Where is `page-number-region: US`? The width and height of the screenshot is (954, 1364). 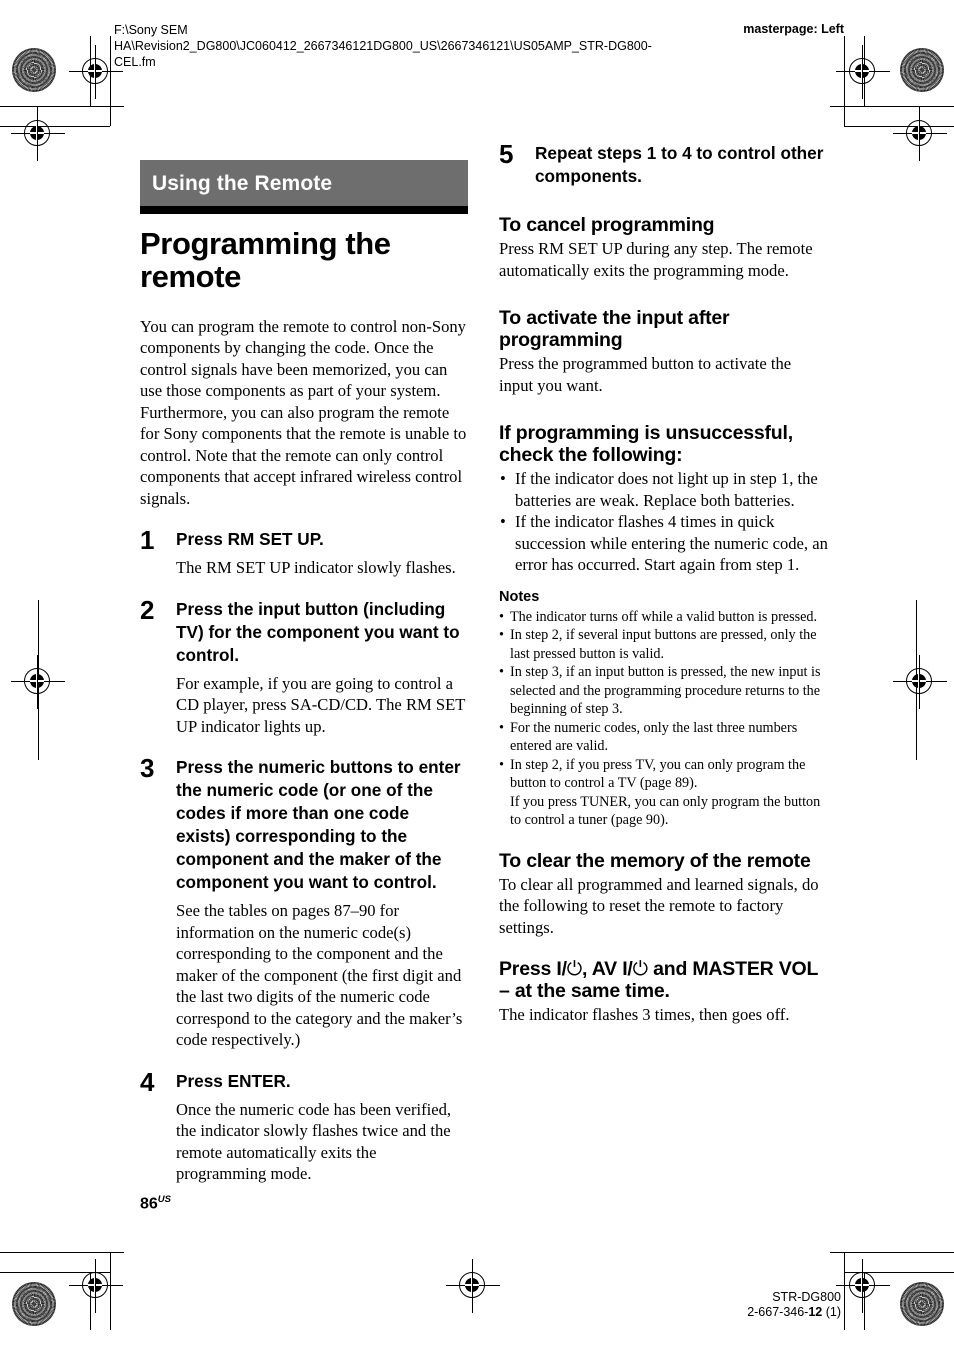 page-number-region: US is located at coordinates (164, 1199).